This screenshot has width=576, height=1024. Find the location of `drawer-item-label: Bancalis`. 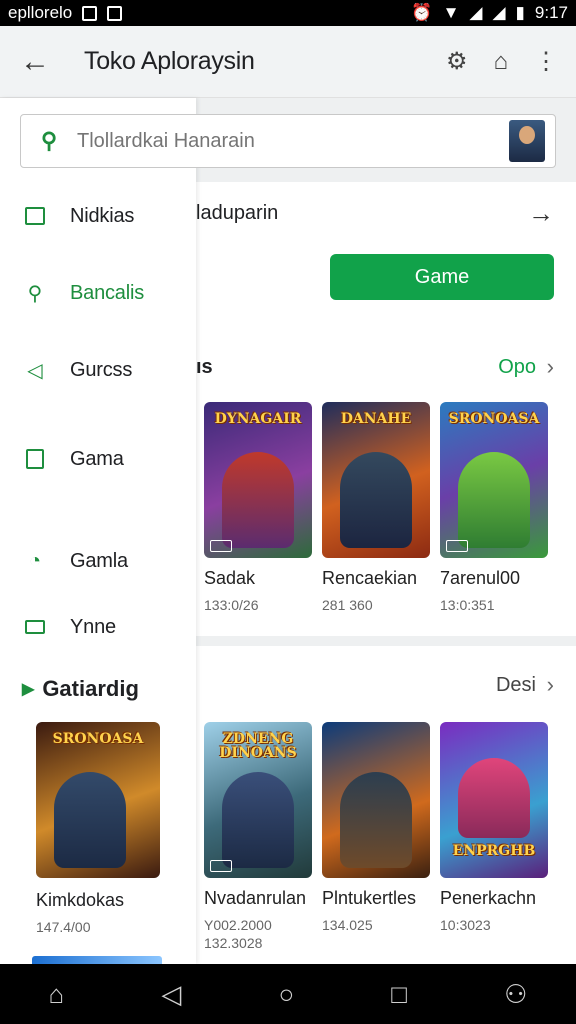

drawer-item-label: Bancalis is located at coordinates (107, 292).